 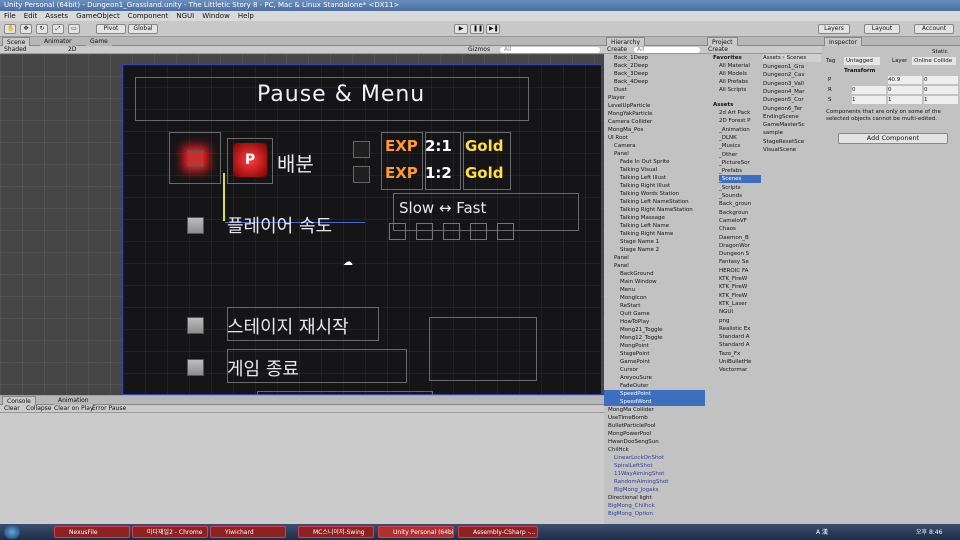 I want to click on hand-tool-icon: ✋, so click(x=10, y=29).